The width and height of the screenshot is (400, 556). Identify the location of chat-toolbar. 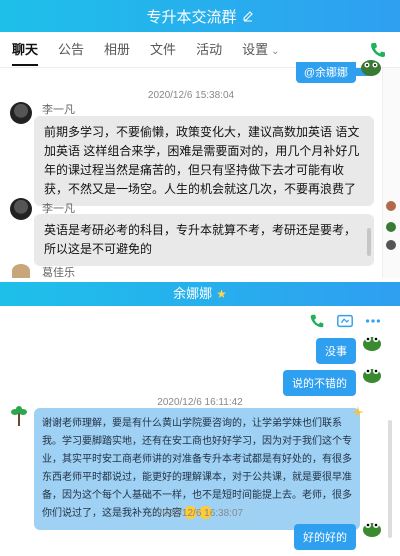
(345, 321).